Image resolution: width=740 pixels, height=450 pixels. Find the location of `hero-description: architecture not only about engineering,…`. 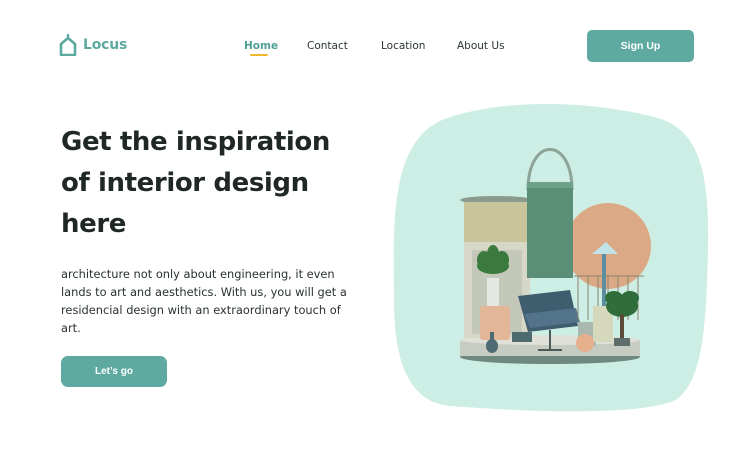

hero-description: architecture not only about engineering,… is located at coordinates (204, 301).